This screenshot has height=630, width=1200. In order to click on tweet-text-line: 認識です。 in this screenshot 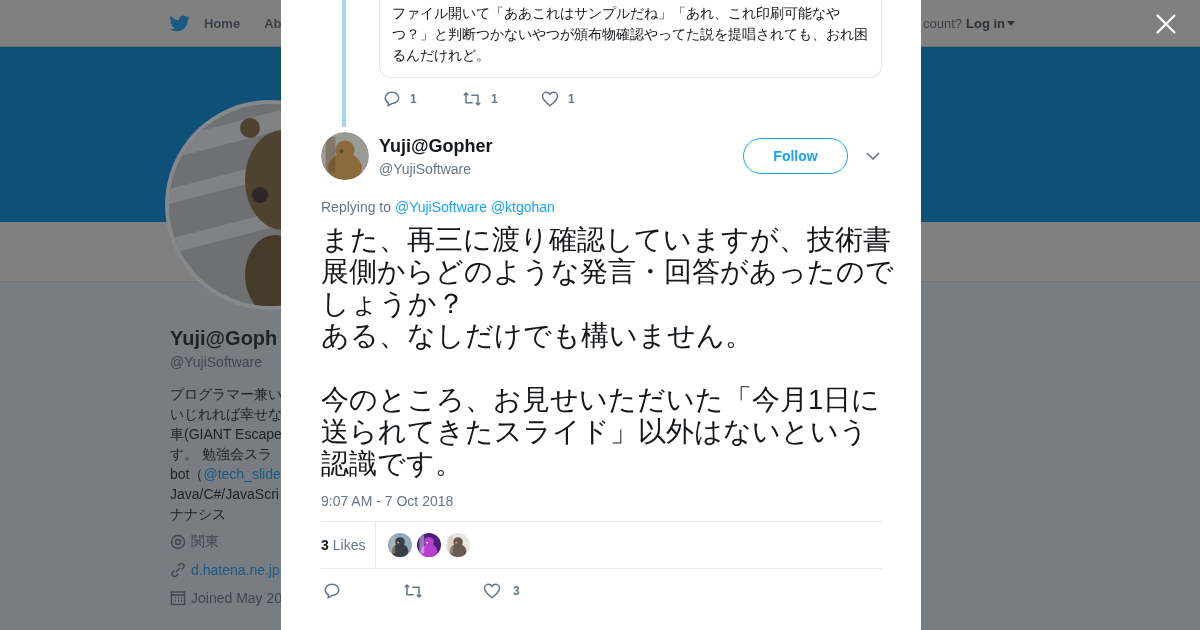, I will do `click(392, 464)`.